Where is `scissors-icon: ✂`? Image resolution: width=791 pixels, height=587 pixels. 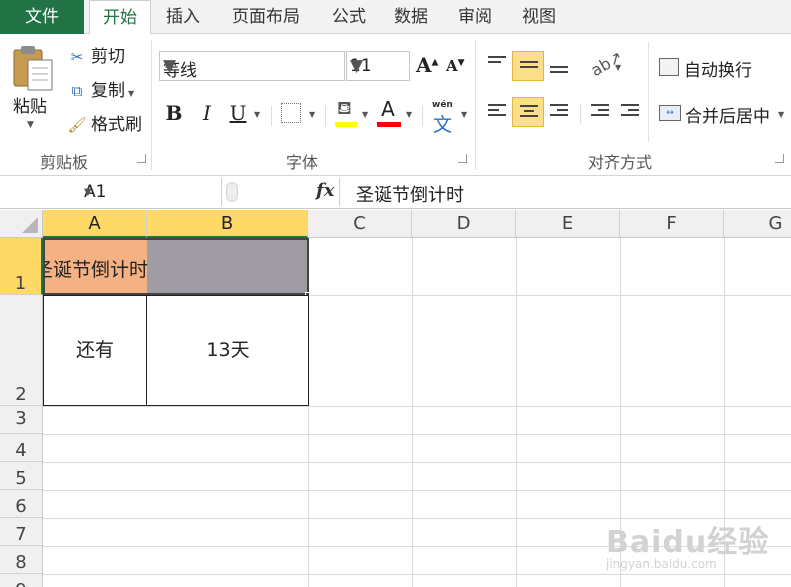 scissors-icon: ✂ is located at coordinates (77, 57).